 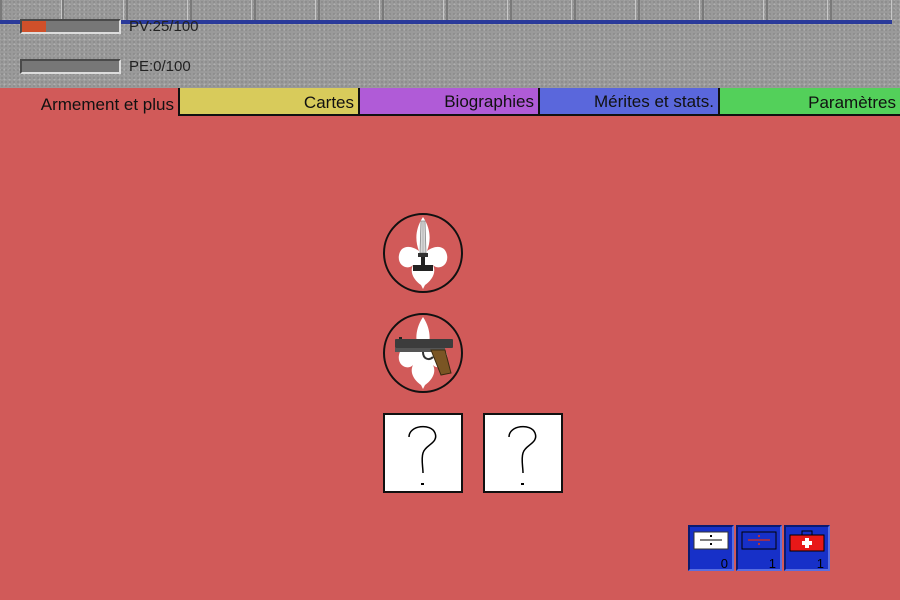 What do you see at coordinates (70, 26) in the screenshot?
I see `health-bar` at bounding box center [70, 26].